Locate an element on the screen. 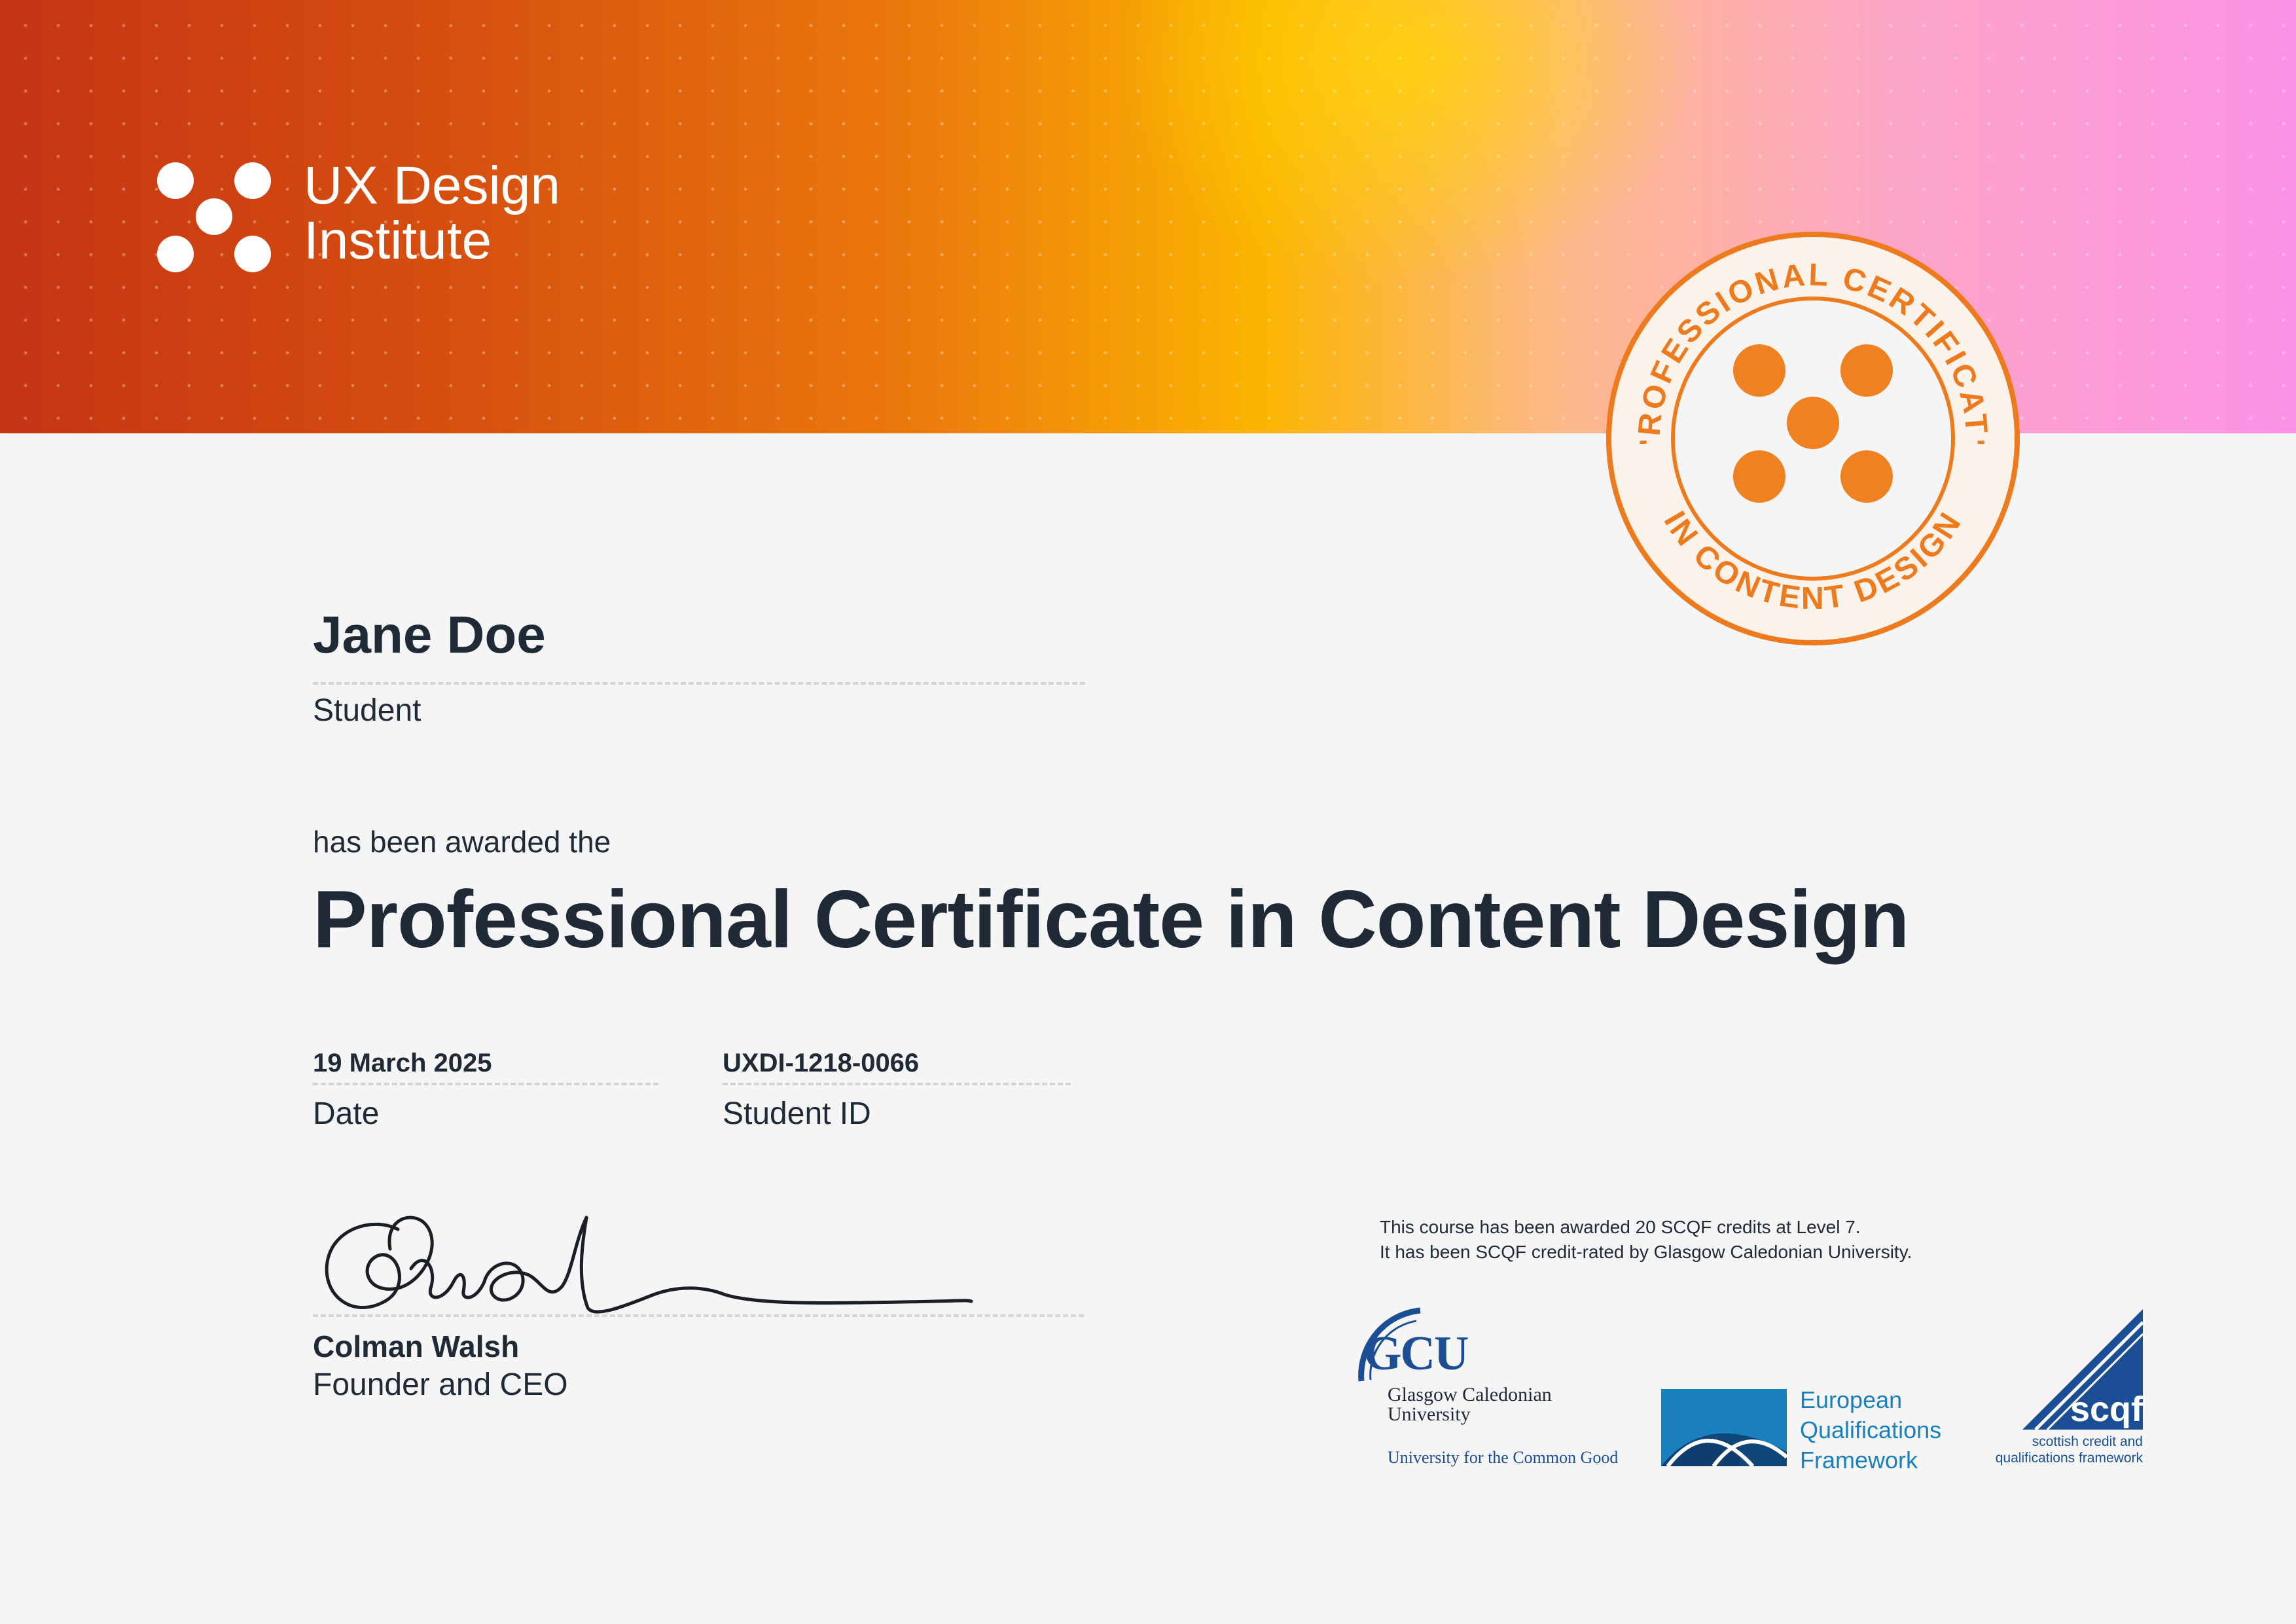 The image size is (2296, 1624). brand-logo: UX Design Institute is located at coordinates (370, 216).